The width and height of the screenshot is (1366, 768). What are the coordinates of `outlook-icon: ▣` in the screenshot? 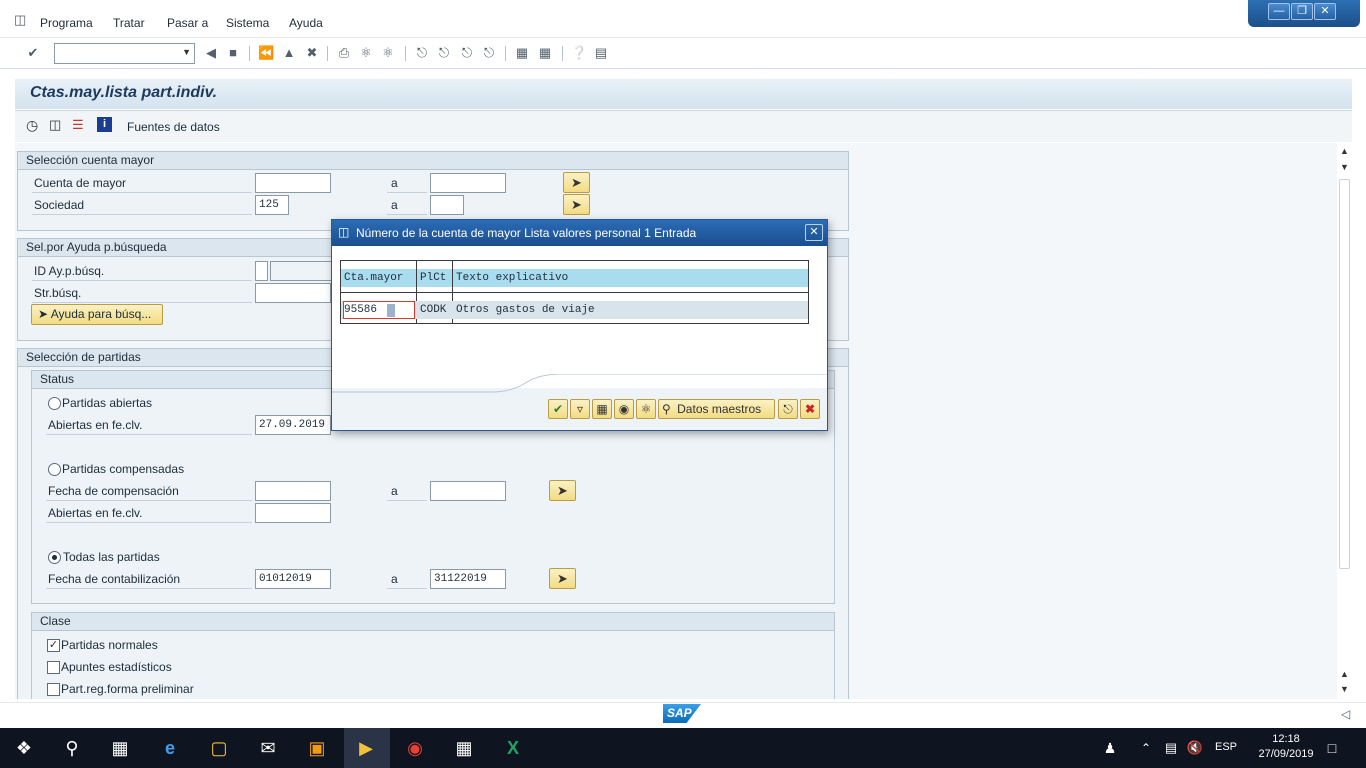 It's located at (317, 748).